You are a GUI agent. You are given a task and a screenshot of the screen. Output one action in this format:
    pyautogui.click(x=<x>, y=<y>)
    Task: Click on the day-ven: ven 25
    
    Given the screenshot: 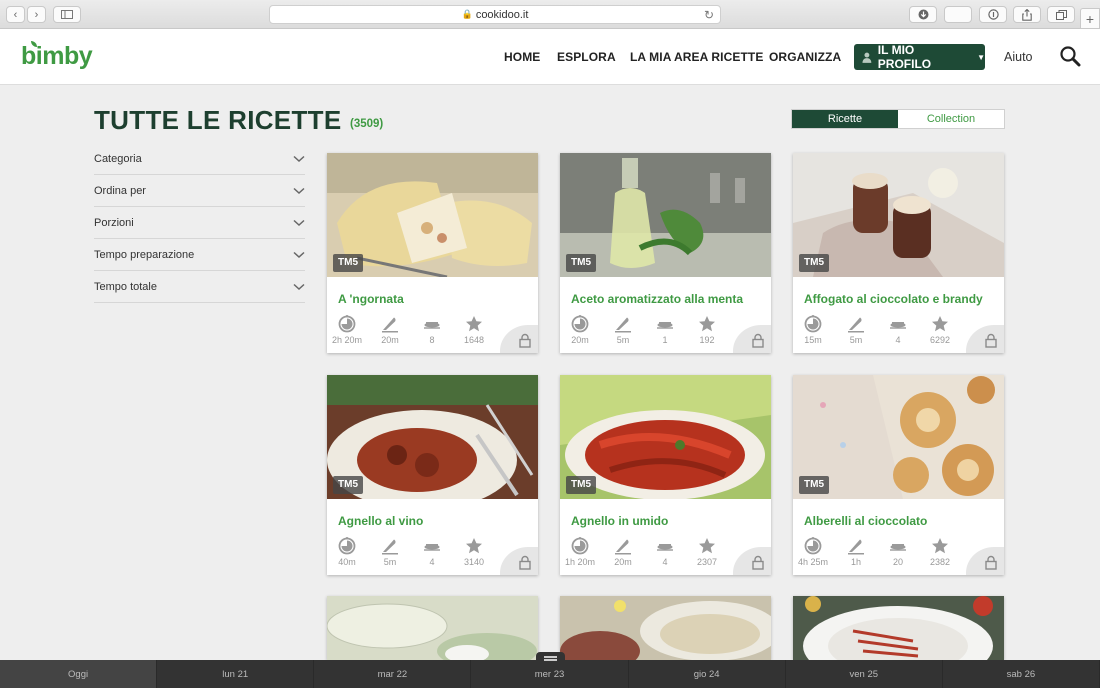 What is the action you would take?
    pyautogui.click(x=864, y=674)
    